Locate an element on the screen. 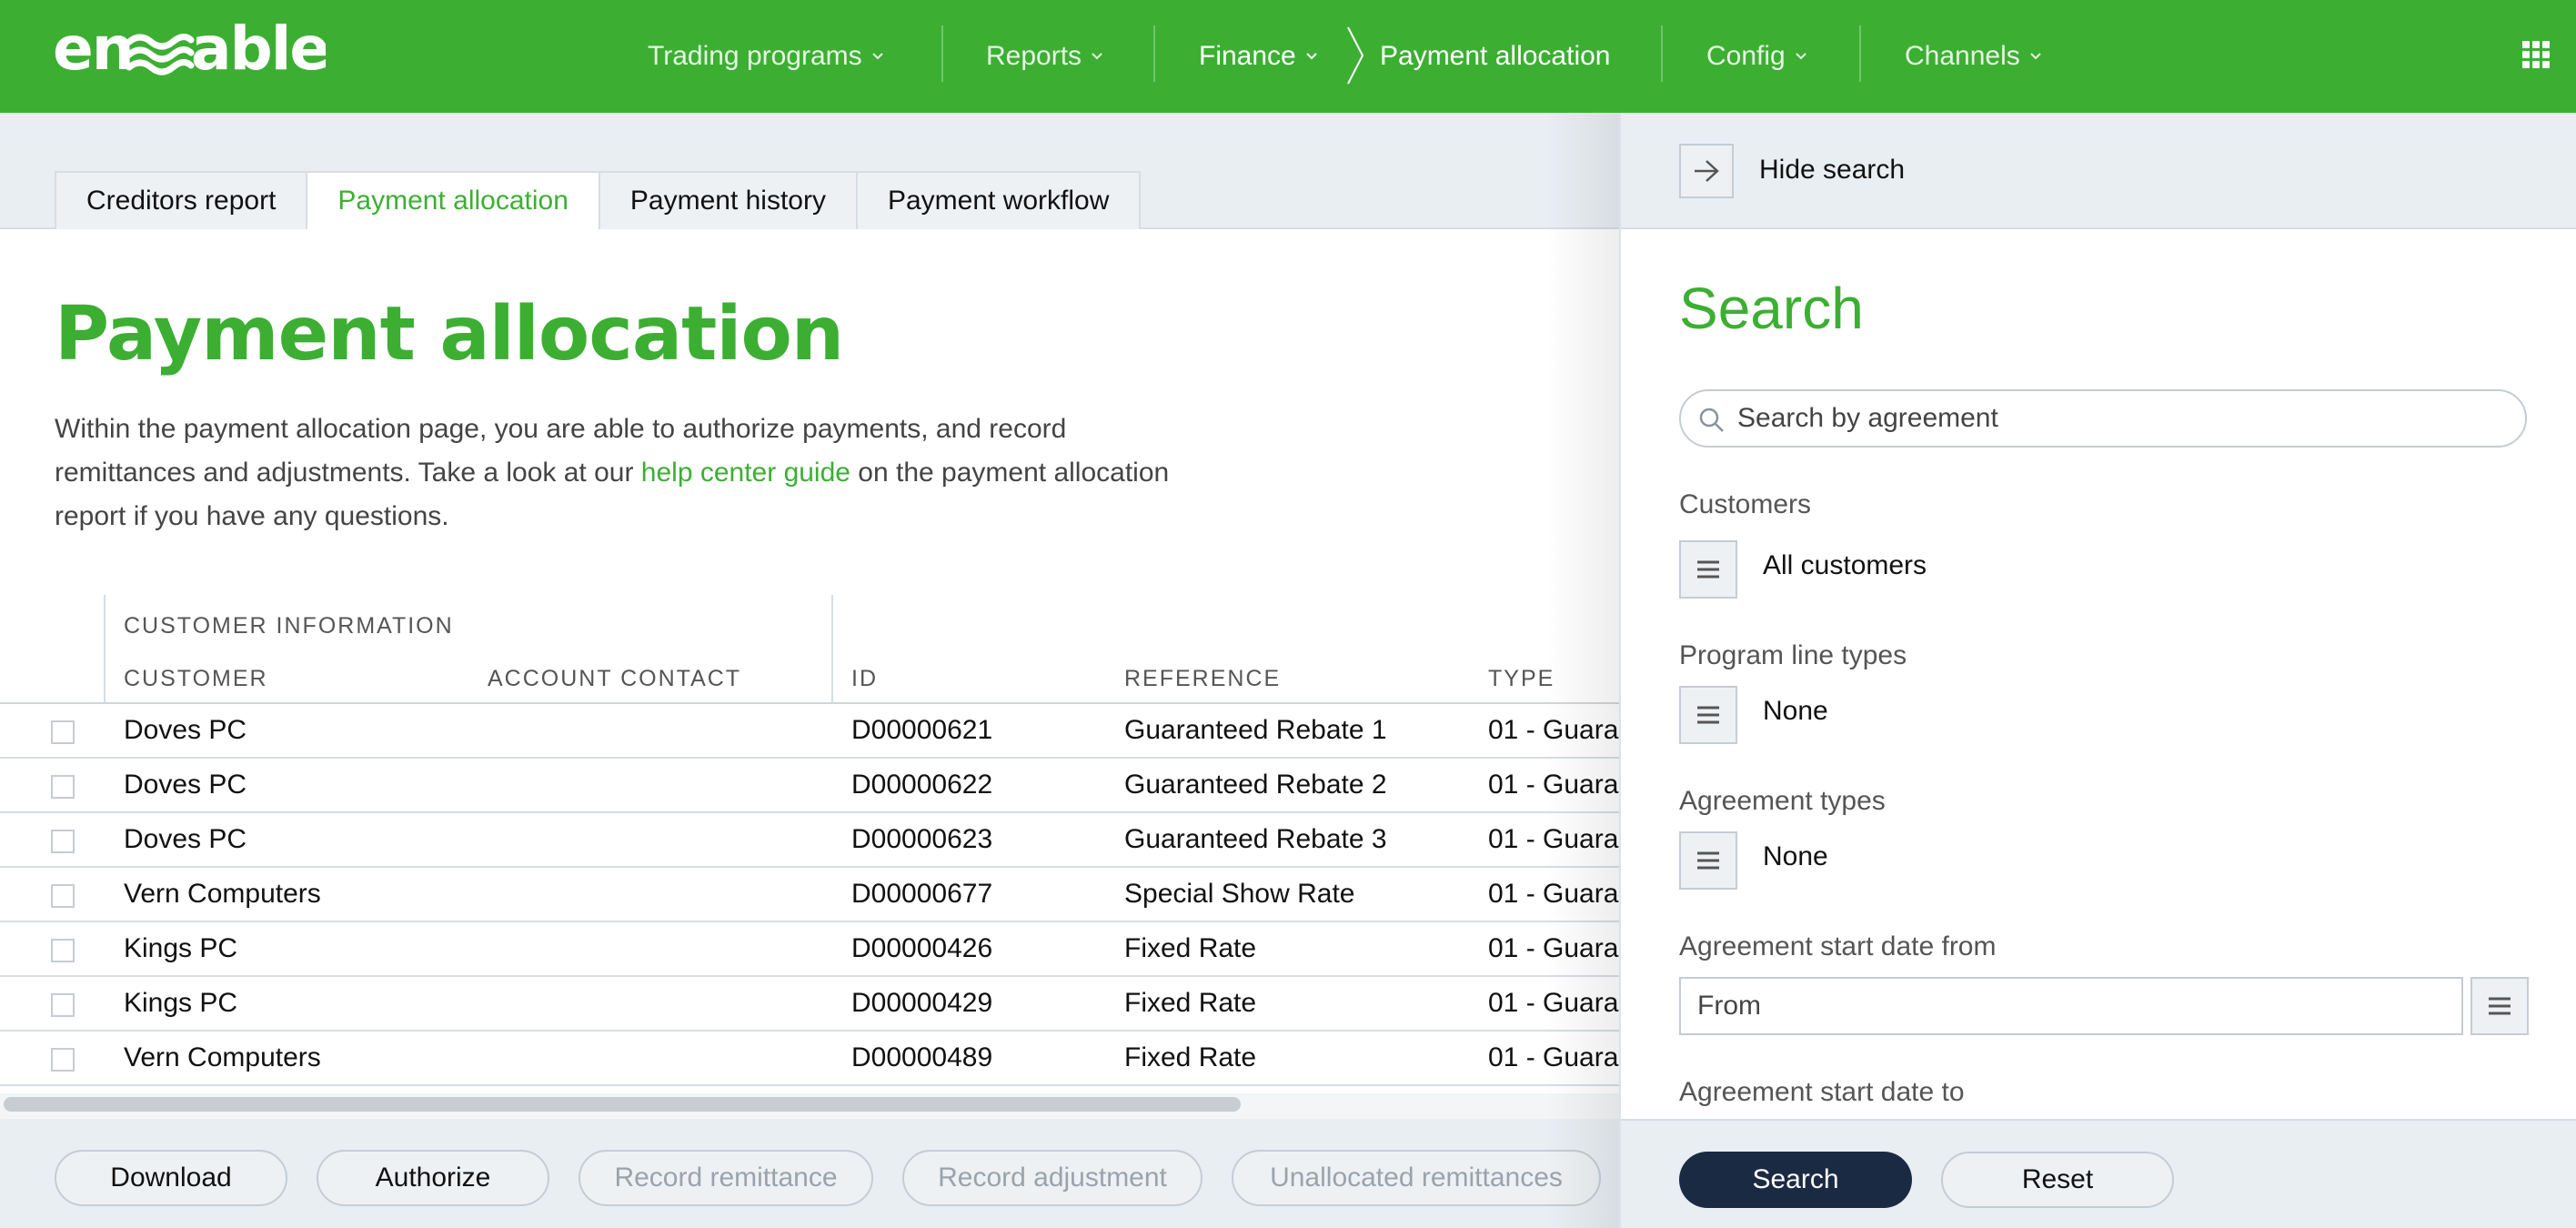 Image resolution: width=2576 pixels, height=1228 pixels. customers-value: All customers is located at coordinates (1845, 565).